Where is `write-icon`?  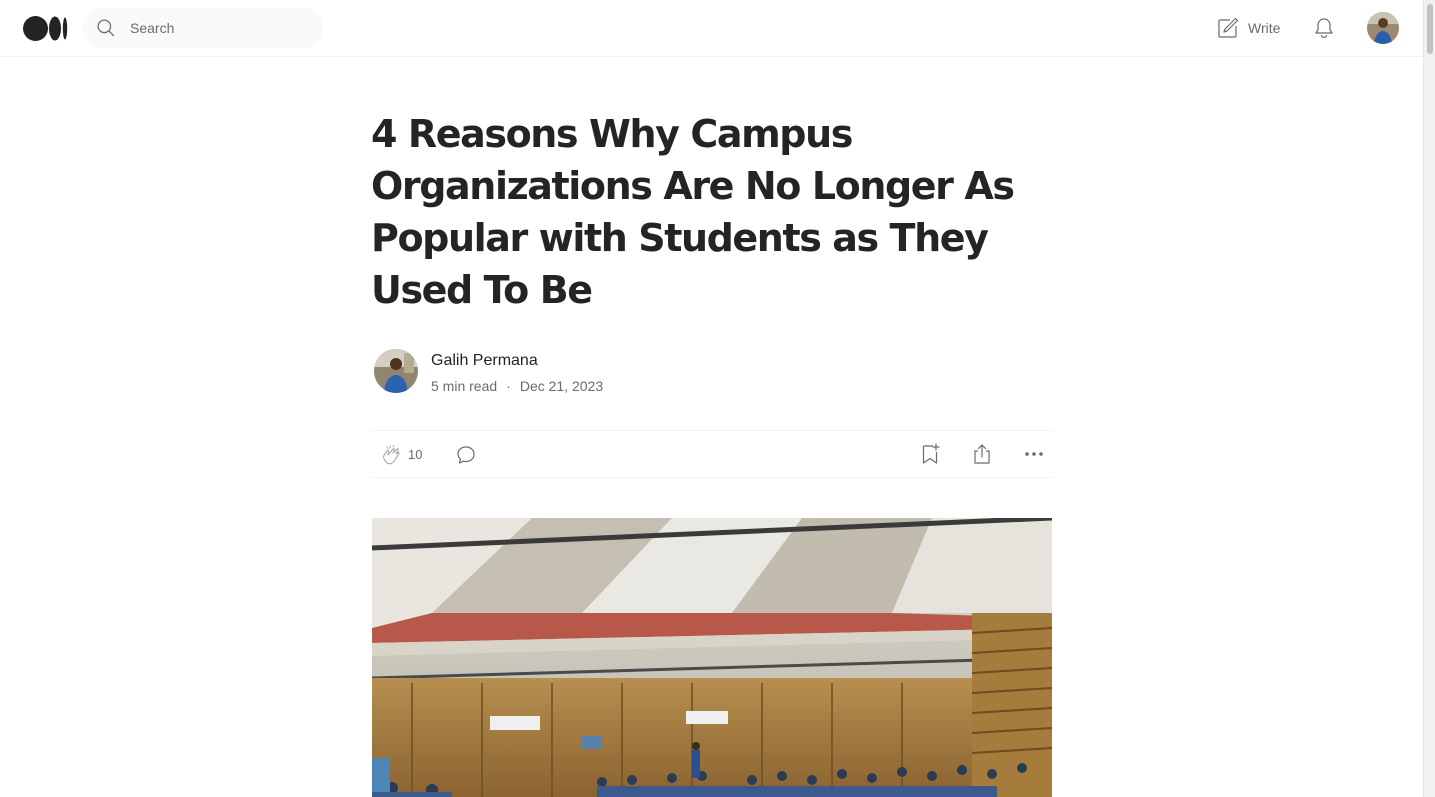
write-icon is located at coordinates (1228, 27).